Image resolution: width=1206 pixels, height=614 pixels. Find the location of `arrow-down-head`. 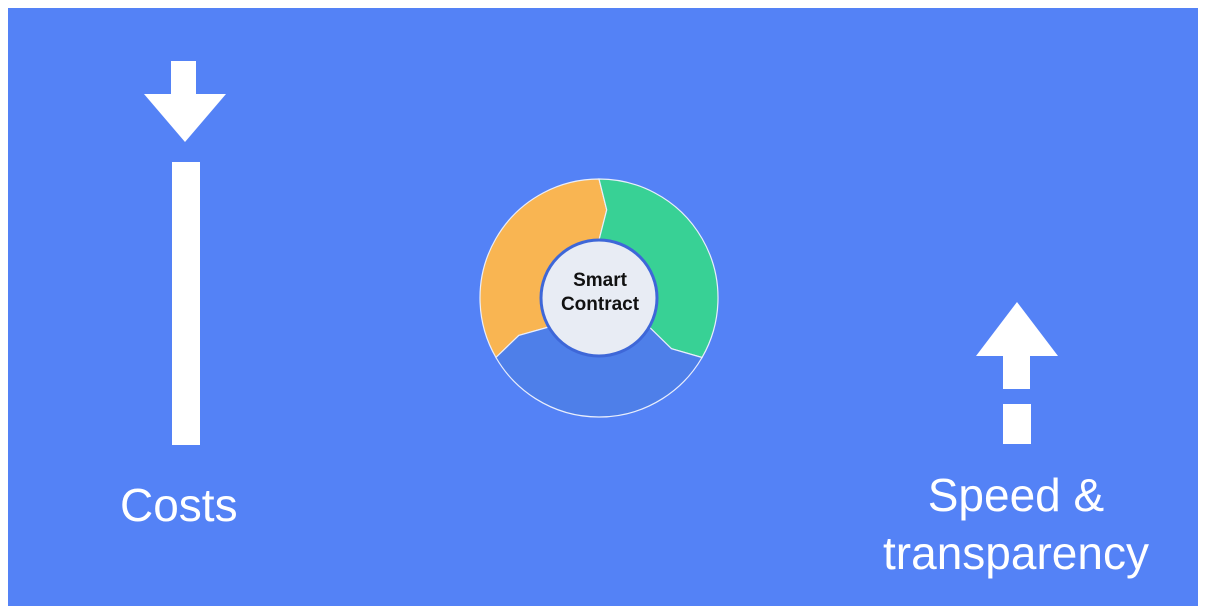

arrow-down-head is located at coordinates (185, 118).